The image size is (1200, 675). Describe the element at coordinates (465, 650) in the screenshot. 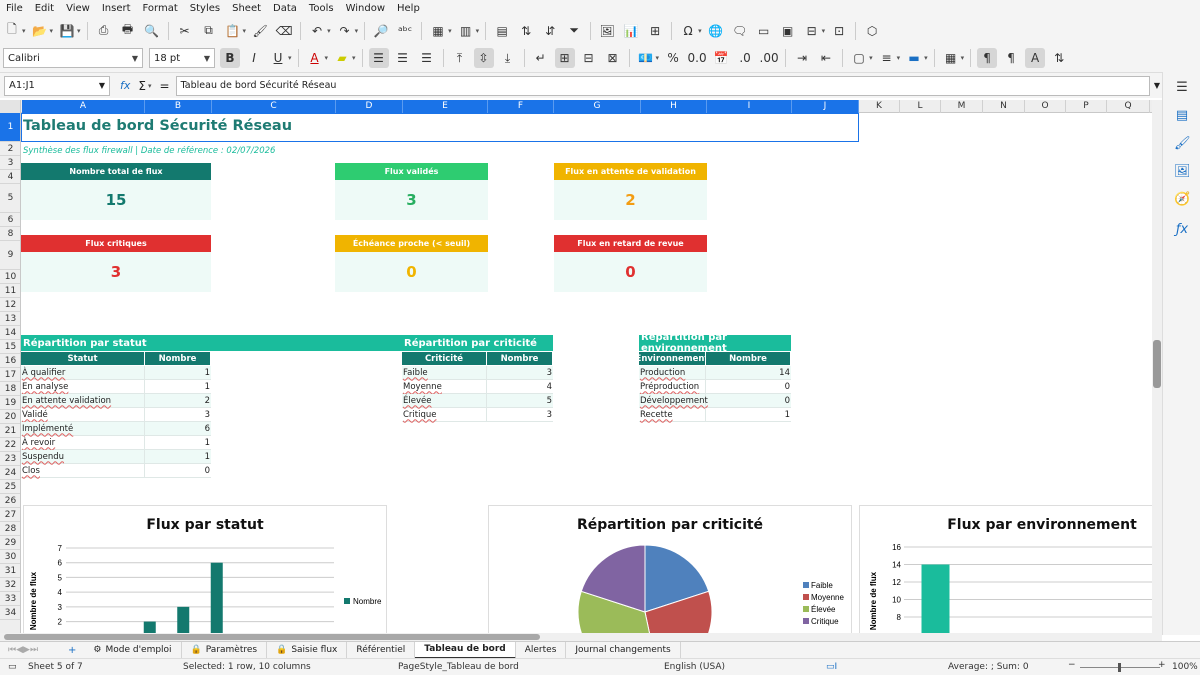

I see `sheet-tab-5: Tableau de bord` at that location.